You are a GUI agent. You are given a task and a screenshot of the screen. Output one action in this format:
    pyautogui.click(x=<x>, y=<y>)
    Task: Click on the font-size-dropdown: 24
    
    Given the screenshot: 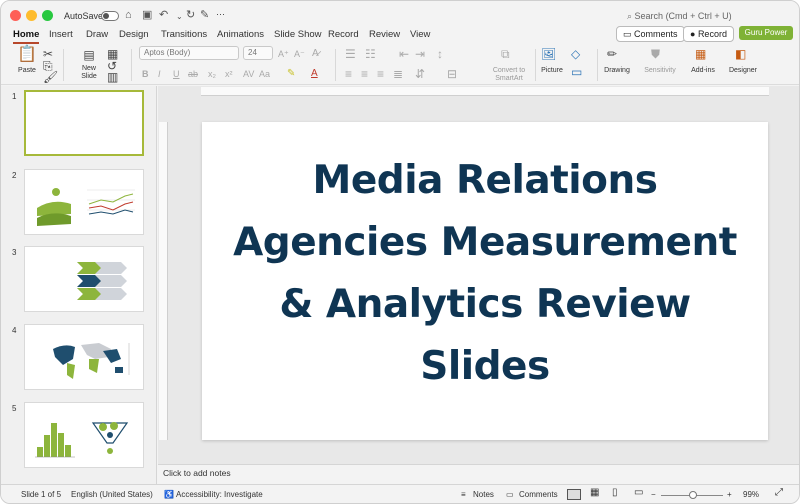 What is the action you would take?
    pyautogui.click(x=258, y=53)
    